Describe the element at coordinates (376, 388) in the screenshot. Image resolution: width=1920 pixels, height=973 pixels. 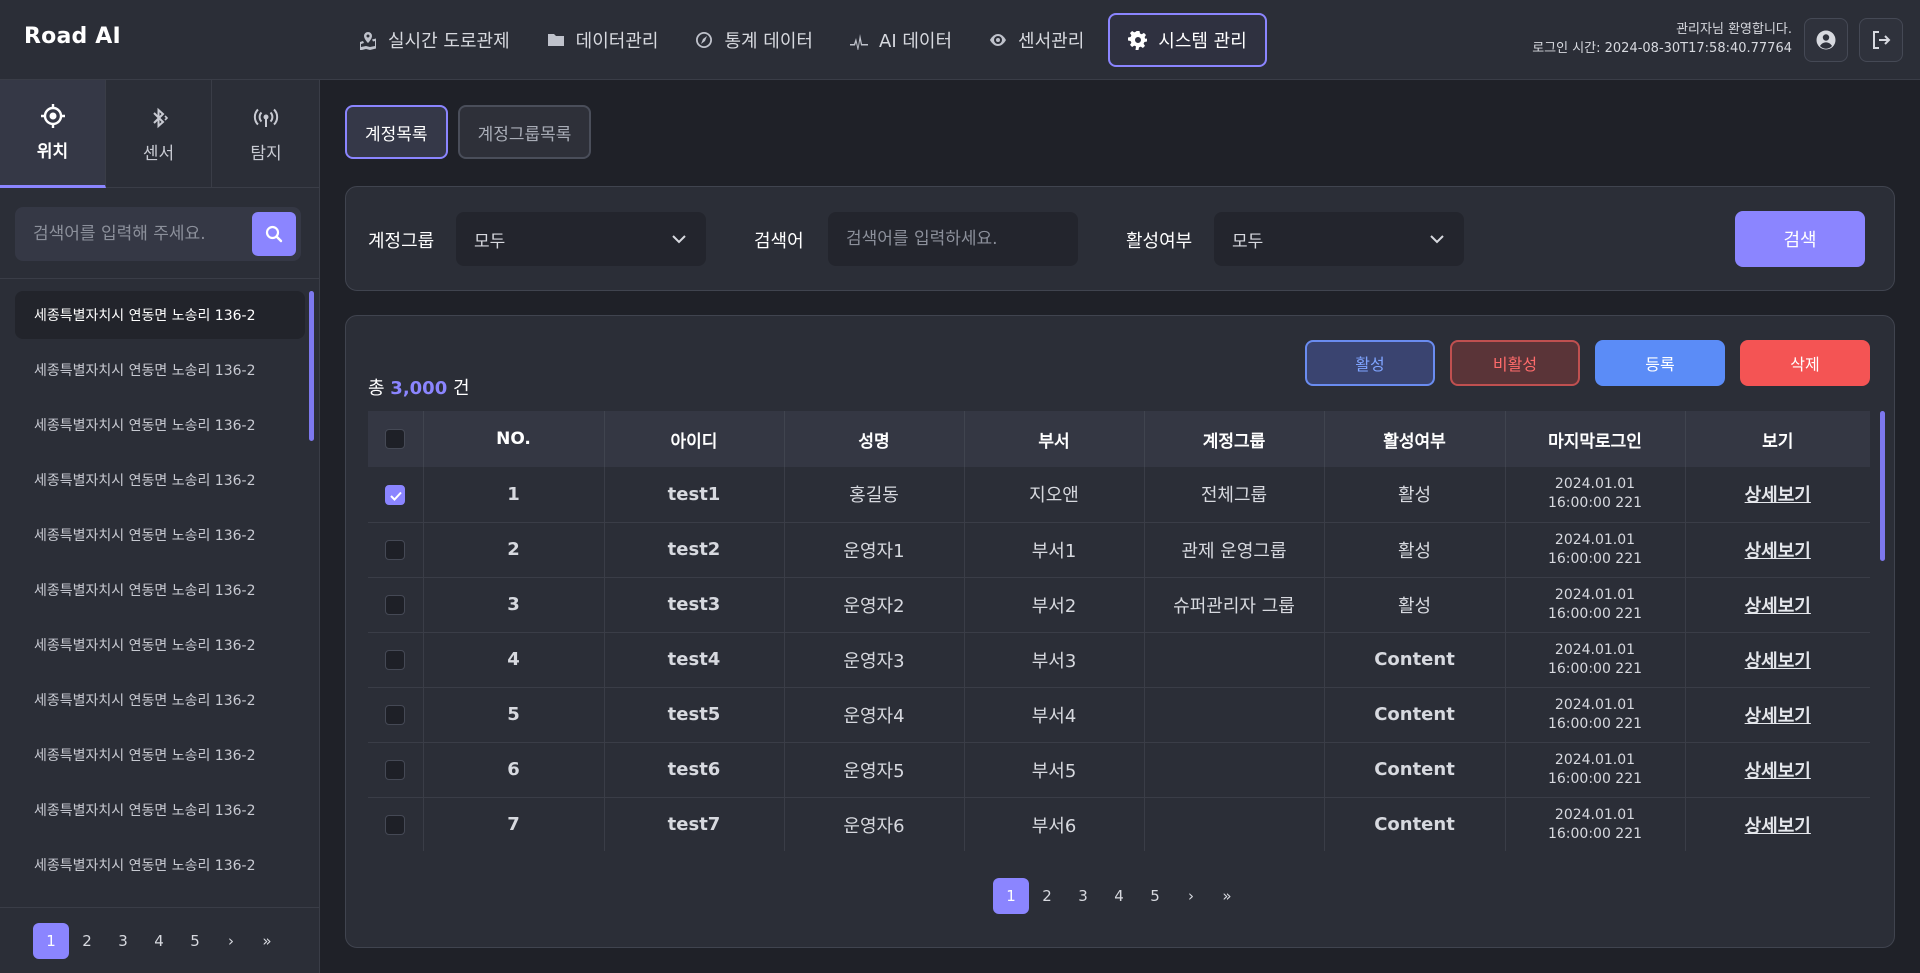
I see `total-prefix: 총` at that location.